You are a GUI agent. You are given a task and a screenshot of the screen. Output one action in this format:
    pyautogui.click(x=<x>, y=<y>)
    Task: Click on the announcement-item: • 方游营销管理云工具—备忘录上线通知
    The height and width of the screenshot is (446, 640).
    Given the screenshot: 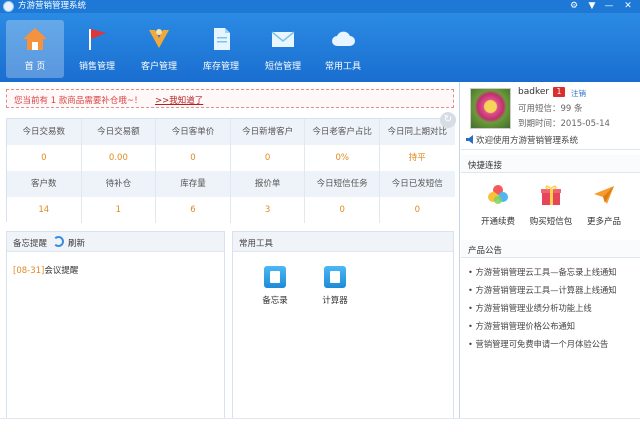 What is the action you would take?
    pyautogui.click(x=553, y=272)
    